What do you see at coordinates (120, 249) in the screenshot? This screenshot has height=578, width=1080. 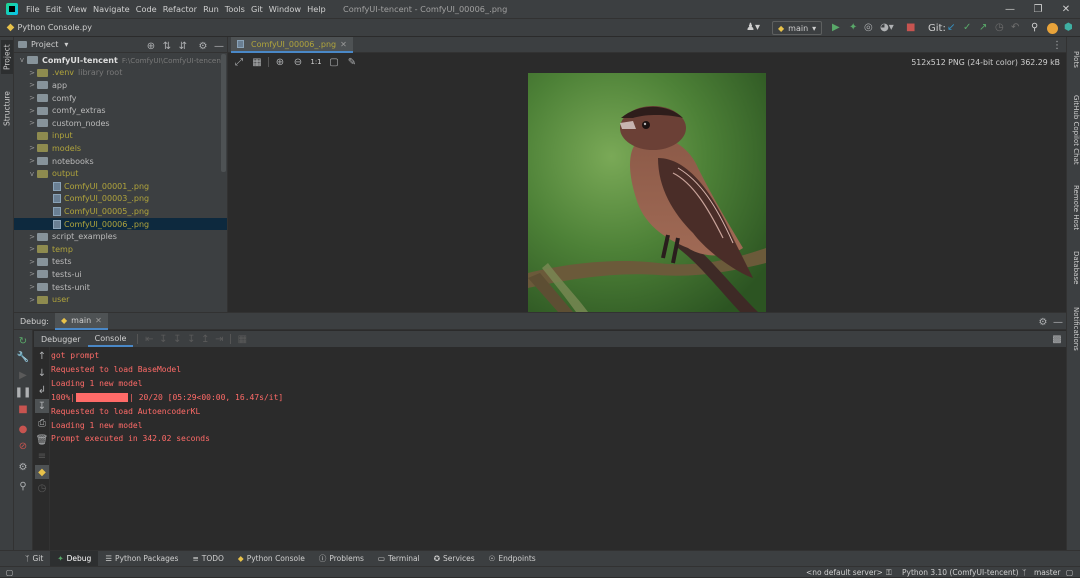 I see `tree-folder-row: > temp` at bounding box center [120, 249].